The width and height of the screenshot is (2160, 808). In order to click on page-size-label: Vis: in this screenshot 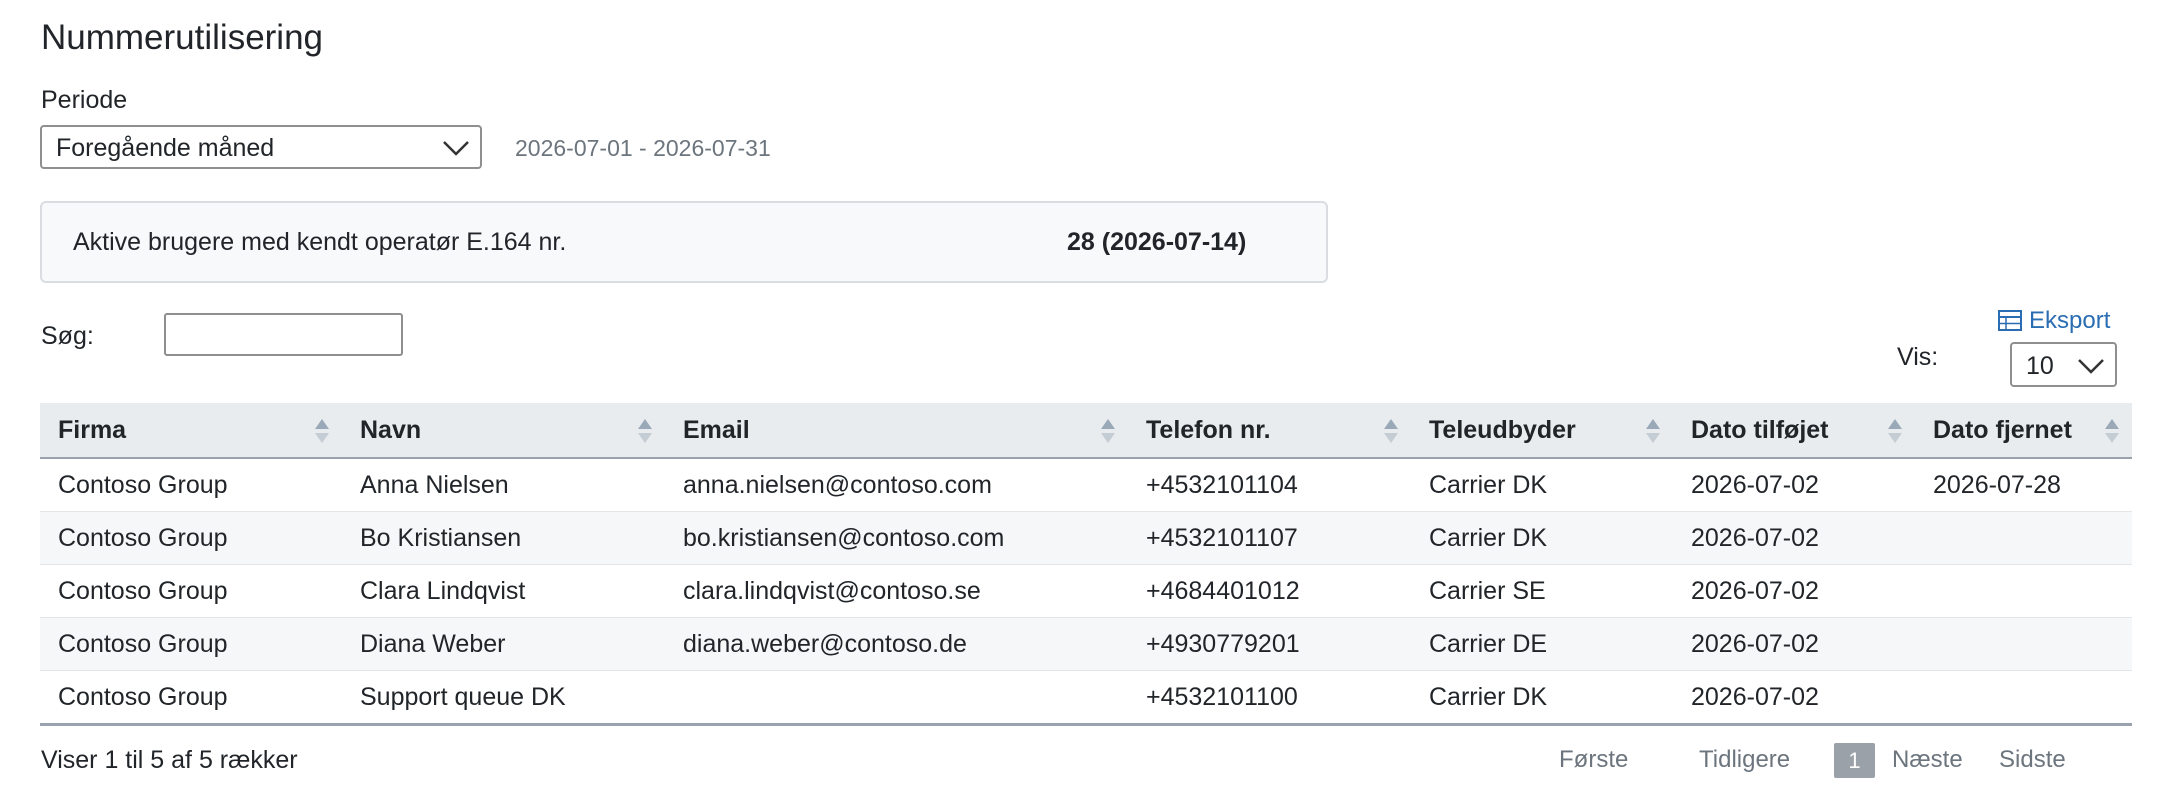, I will do `click(1918, 357)`.